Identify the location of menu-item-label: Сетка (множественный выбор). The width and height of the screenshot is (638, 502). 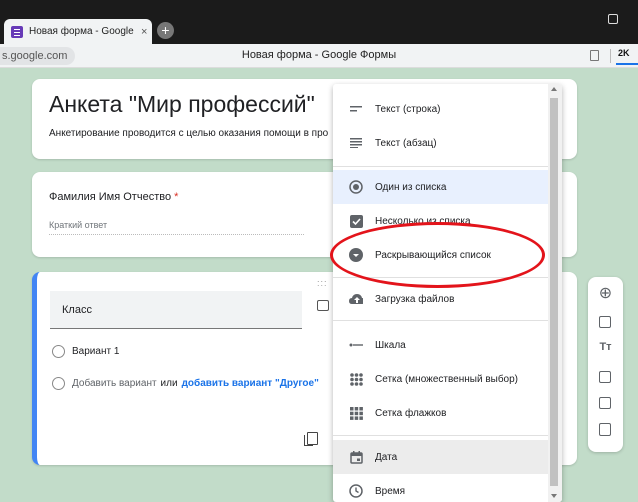
(447, 379).